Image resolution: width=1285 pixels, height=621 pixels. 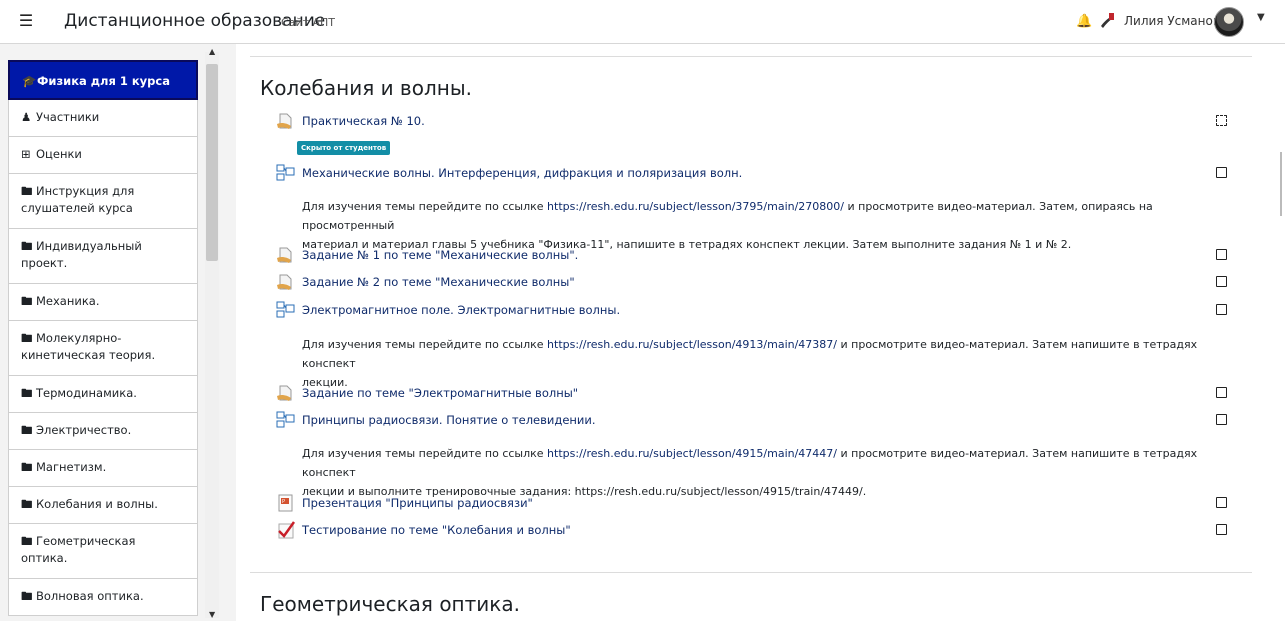 I want to click on sidebar-scrollbar-thumb, so click(x=212, y=162).